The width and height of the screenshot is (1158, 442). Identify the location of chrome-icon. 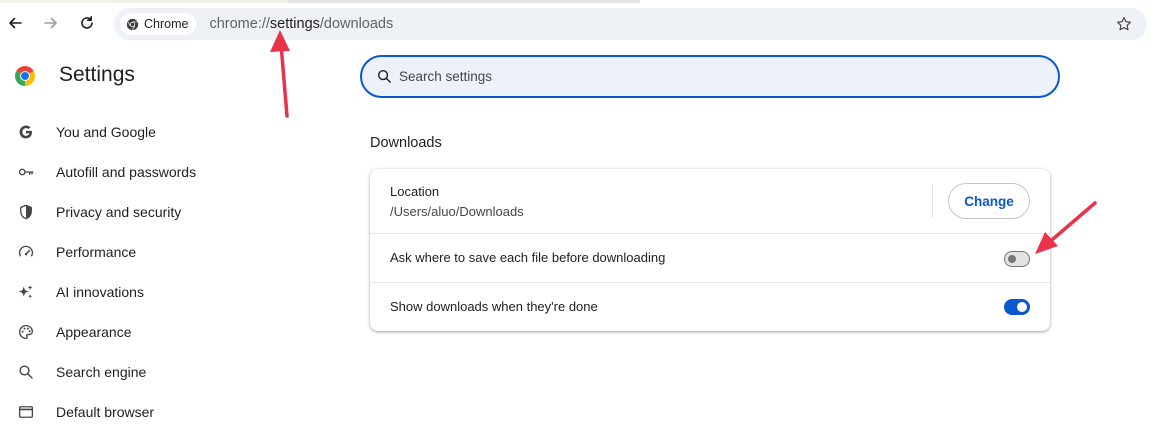
(132, 24).